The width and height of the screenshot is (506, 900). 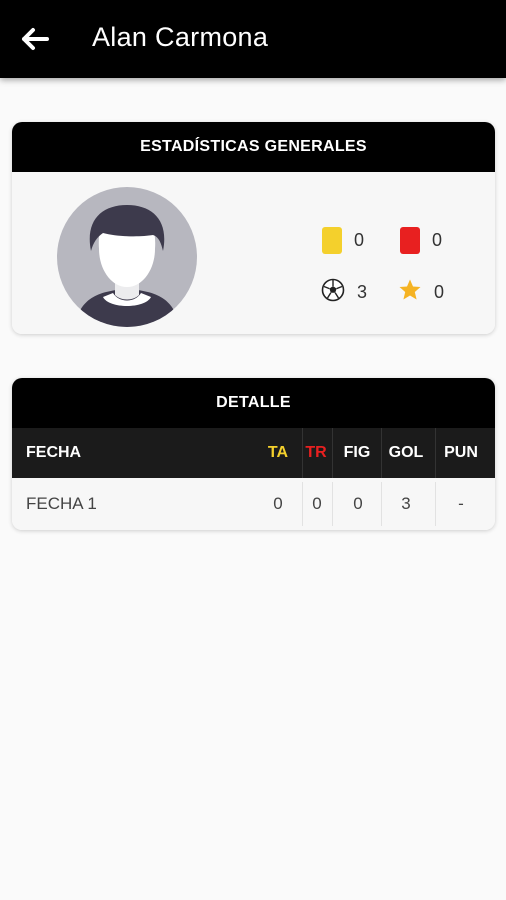 I want to click on cell-fecha: FECHA 1, so click(x=61, y=503).